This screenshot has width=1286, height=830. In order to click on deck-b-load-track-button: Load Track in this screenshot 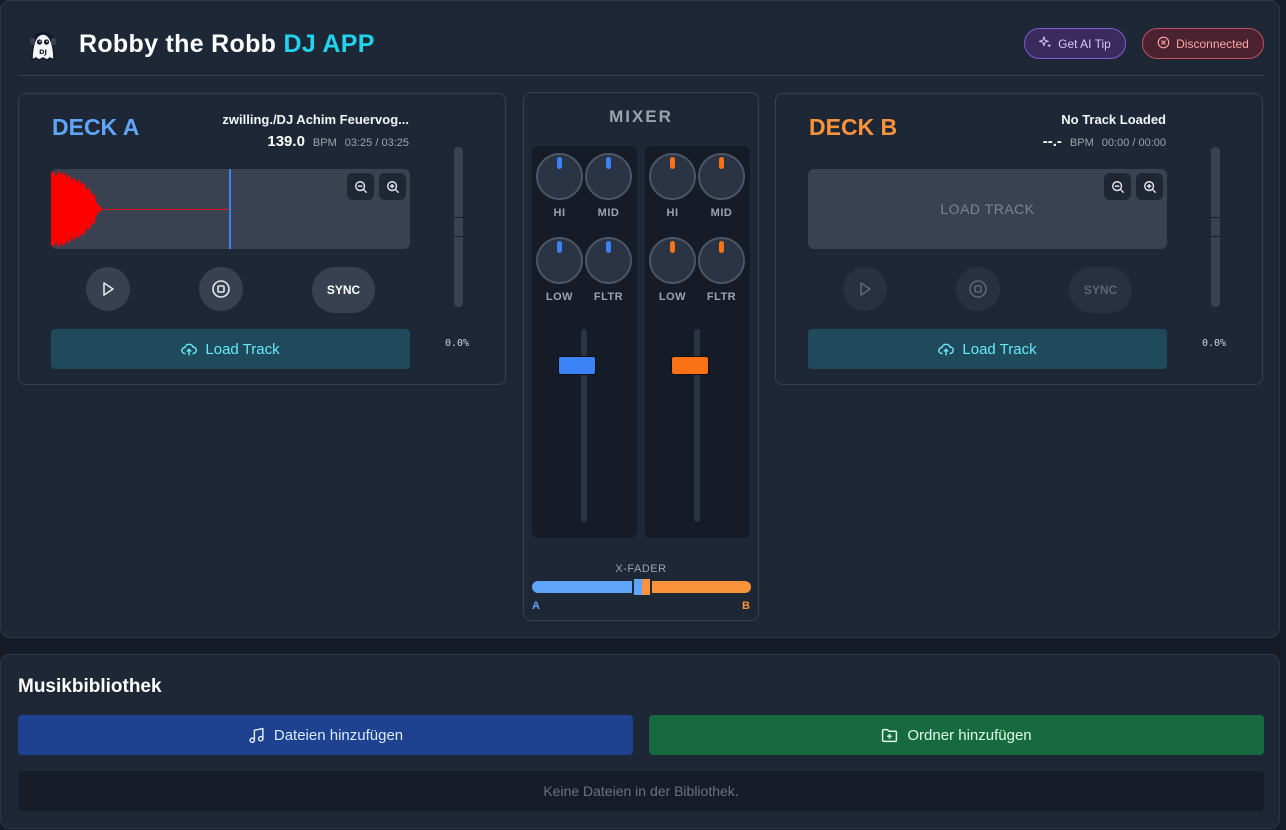, I will do `click(987, 349)`.